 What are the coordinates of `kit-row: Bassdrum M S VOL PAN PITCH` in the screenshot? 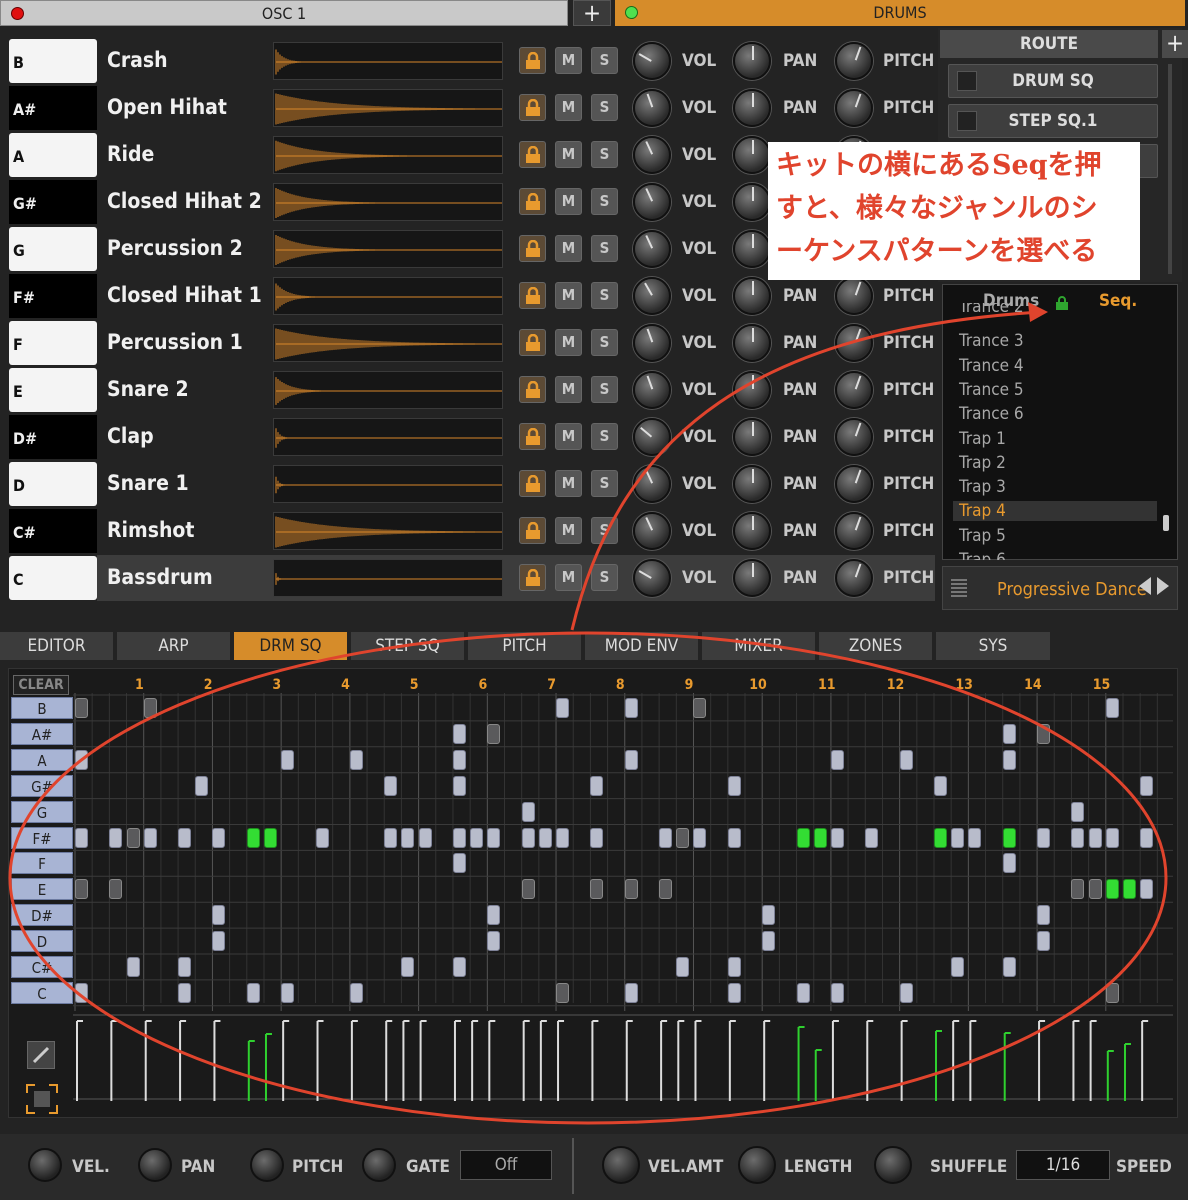 It's located at (516, 578).